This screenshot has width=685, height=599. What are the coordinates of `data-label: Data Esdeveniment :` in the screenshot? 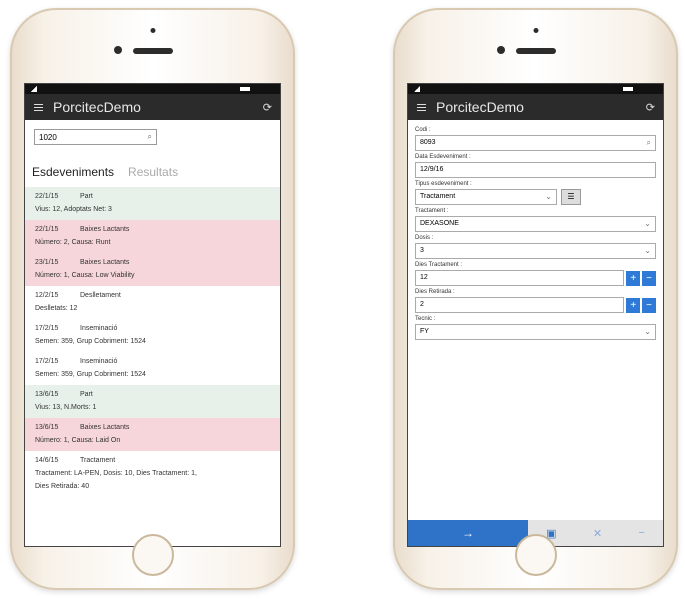 It's located at (443, 157).